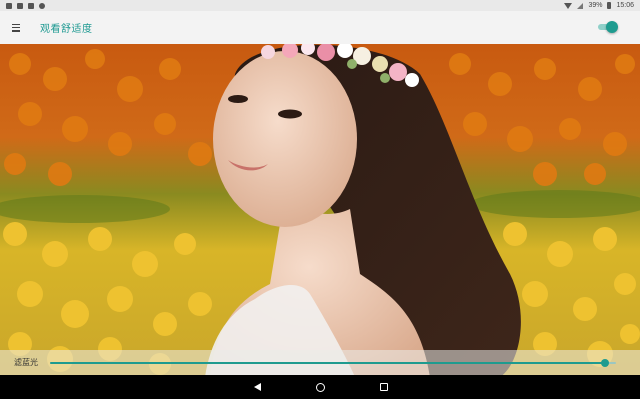 Image resolution: width=640 pixels, height=399 pixels. What do you see at coordinates (327, 362) in the screenshot?
I see `slider-fill` at bounding box center [327, 362].